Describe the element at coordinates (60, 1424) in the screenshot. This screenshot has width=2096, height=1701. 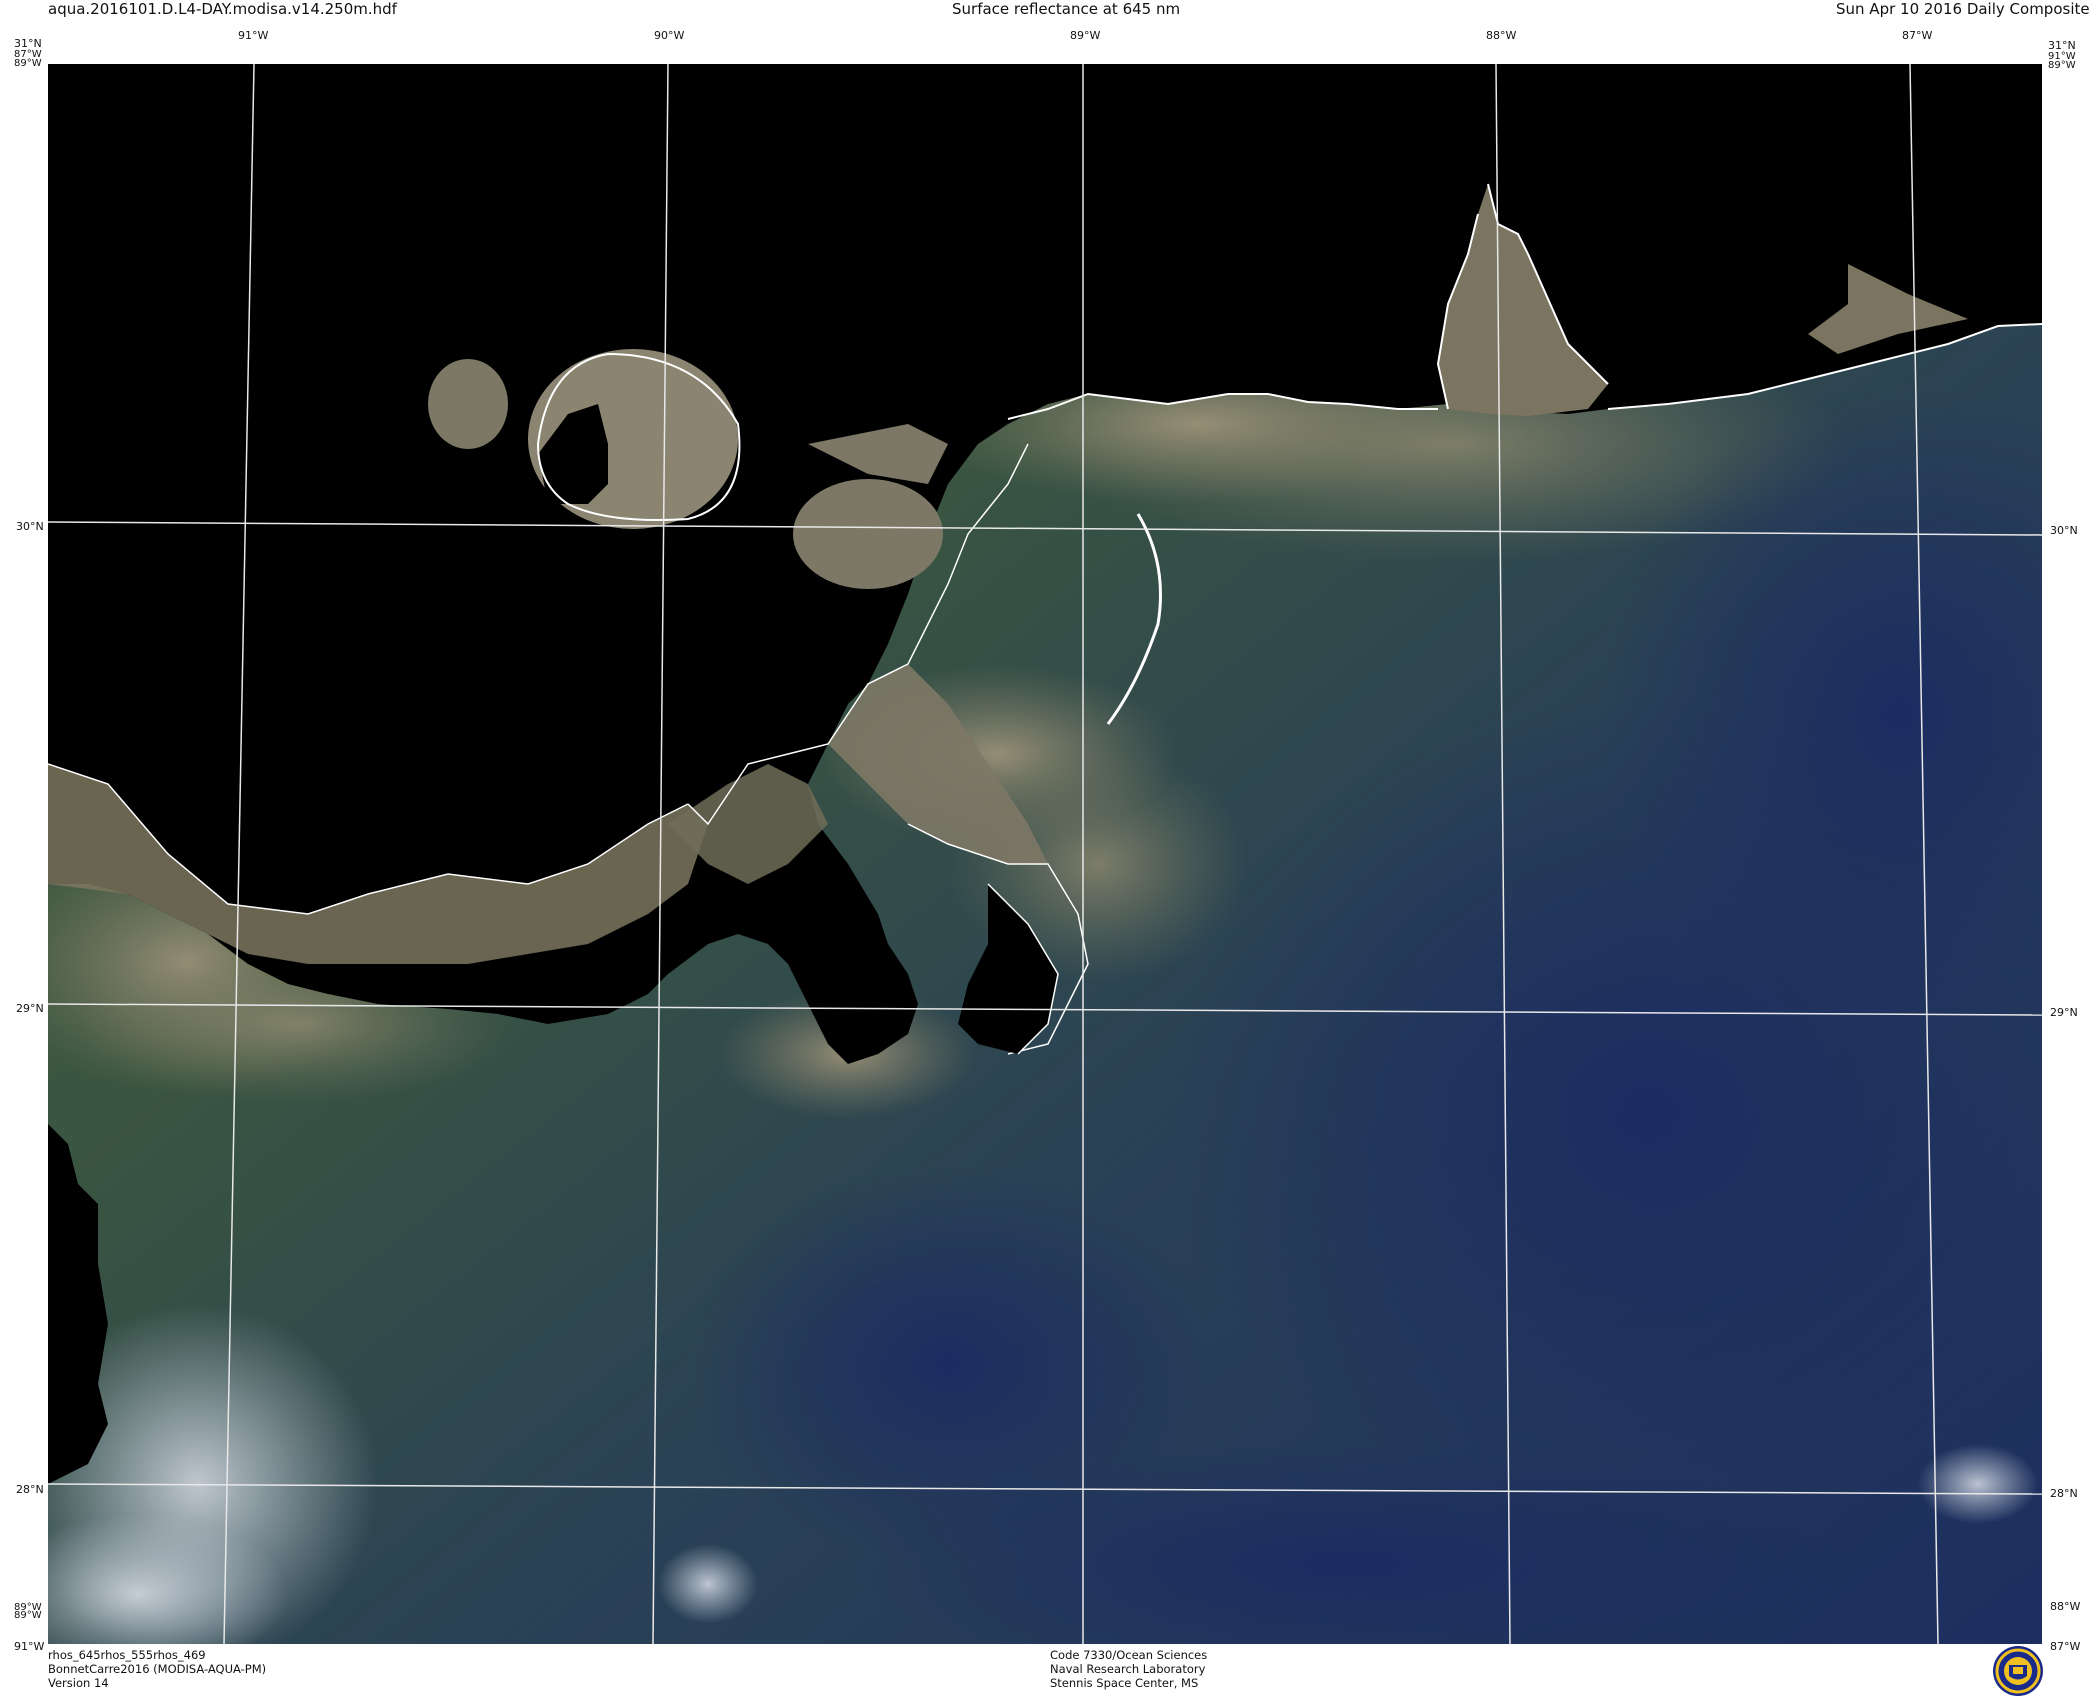
I see `cloud-mask` at that location.